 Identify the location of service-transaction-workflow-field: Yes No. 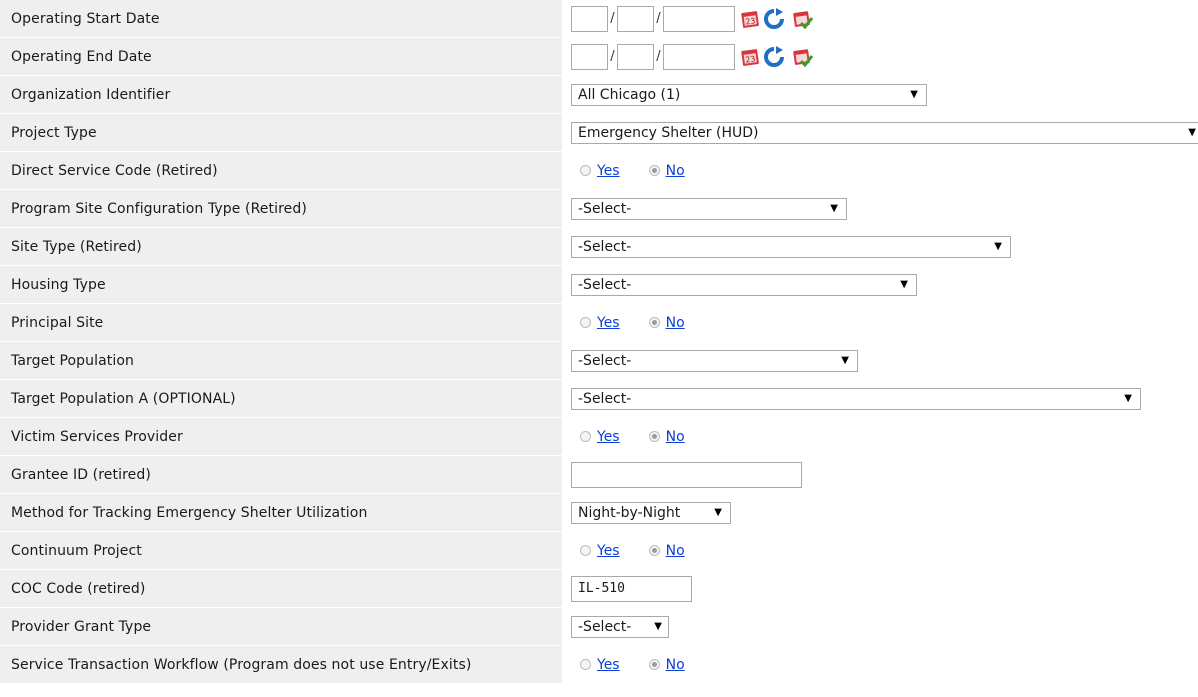
(880, 664).